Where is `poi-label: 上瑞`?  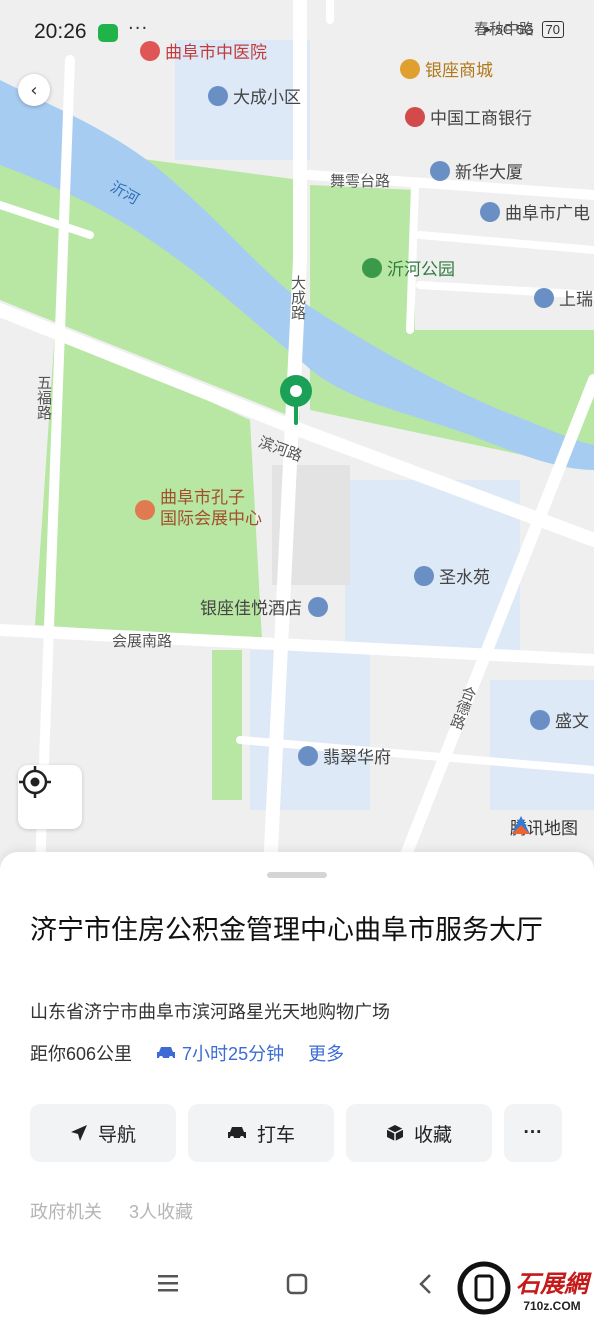 poi-label: 上瑞 is located at coordinates (576, 300).